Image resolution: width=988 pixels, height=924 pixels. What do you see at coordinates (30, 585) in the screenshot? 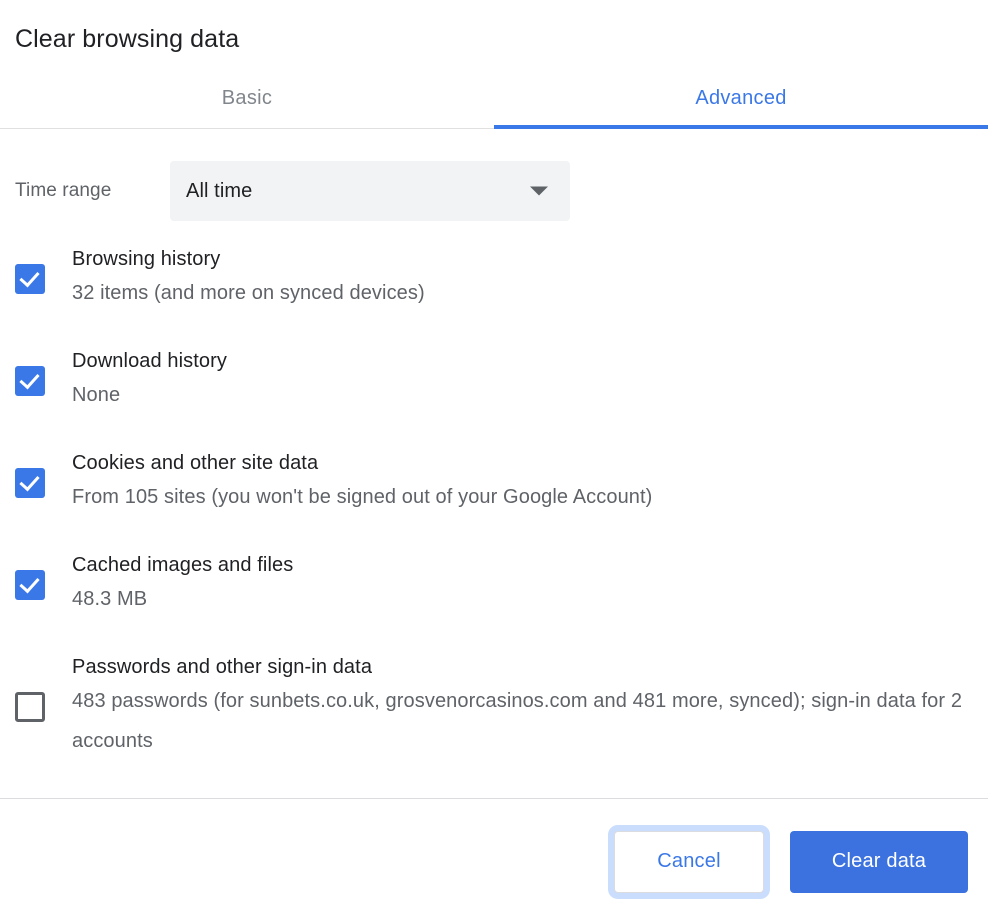
I see `checkbox-cached-images-and-files` at bounding box center [30, 585].